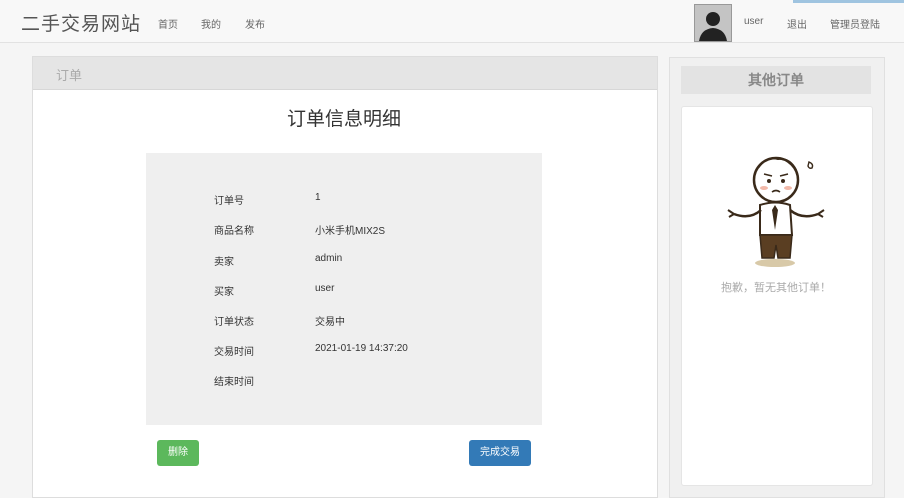 This screenshot has height=498, width=904. I want to click on nav-publish: 发布, so click(255, 23).